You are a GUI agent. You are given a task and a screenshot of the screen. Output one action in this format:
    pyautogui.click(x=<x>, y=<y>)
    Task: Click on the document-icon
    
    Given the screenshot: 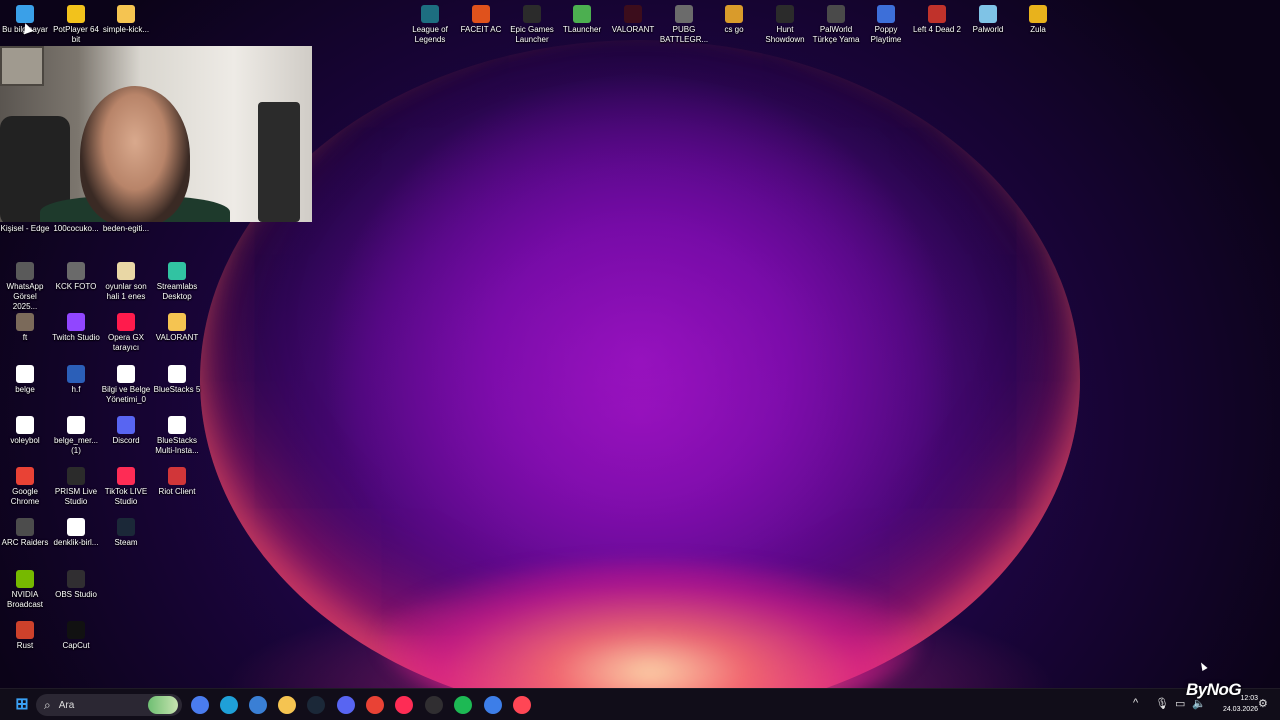 What is the action you would take?
    pyautogui.click(x=177, y=425)
    